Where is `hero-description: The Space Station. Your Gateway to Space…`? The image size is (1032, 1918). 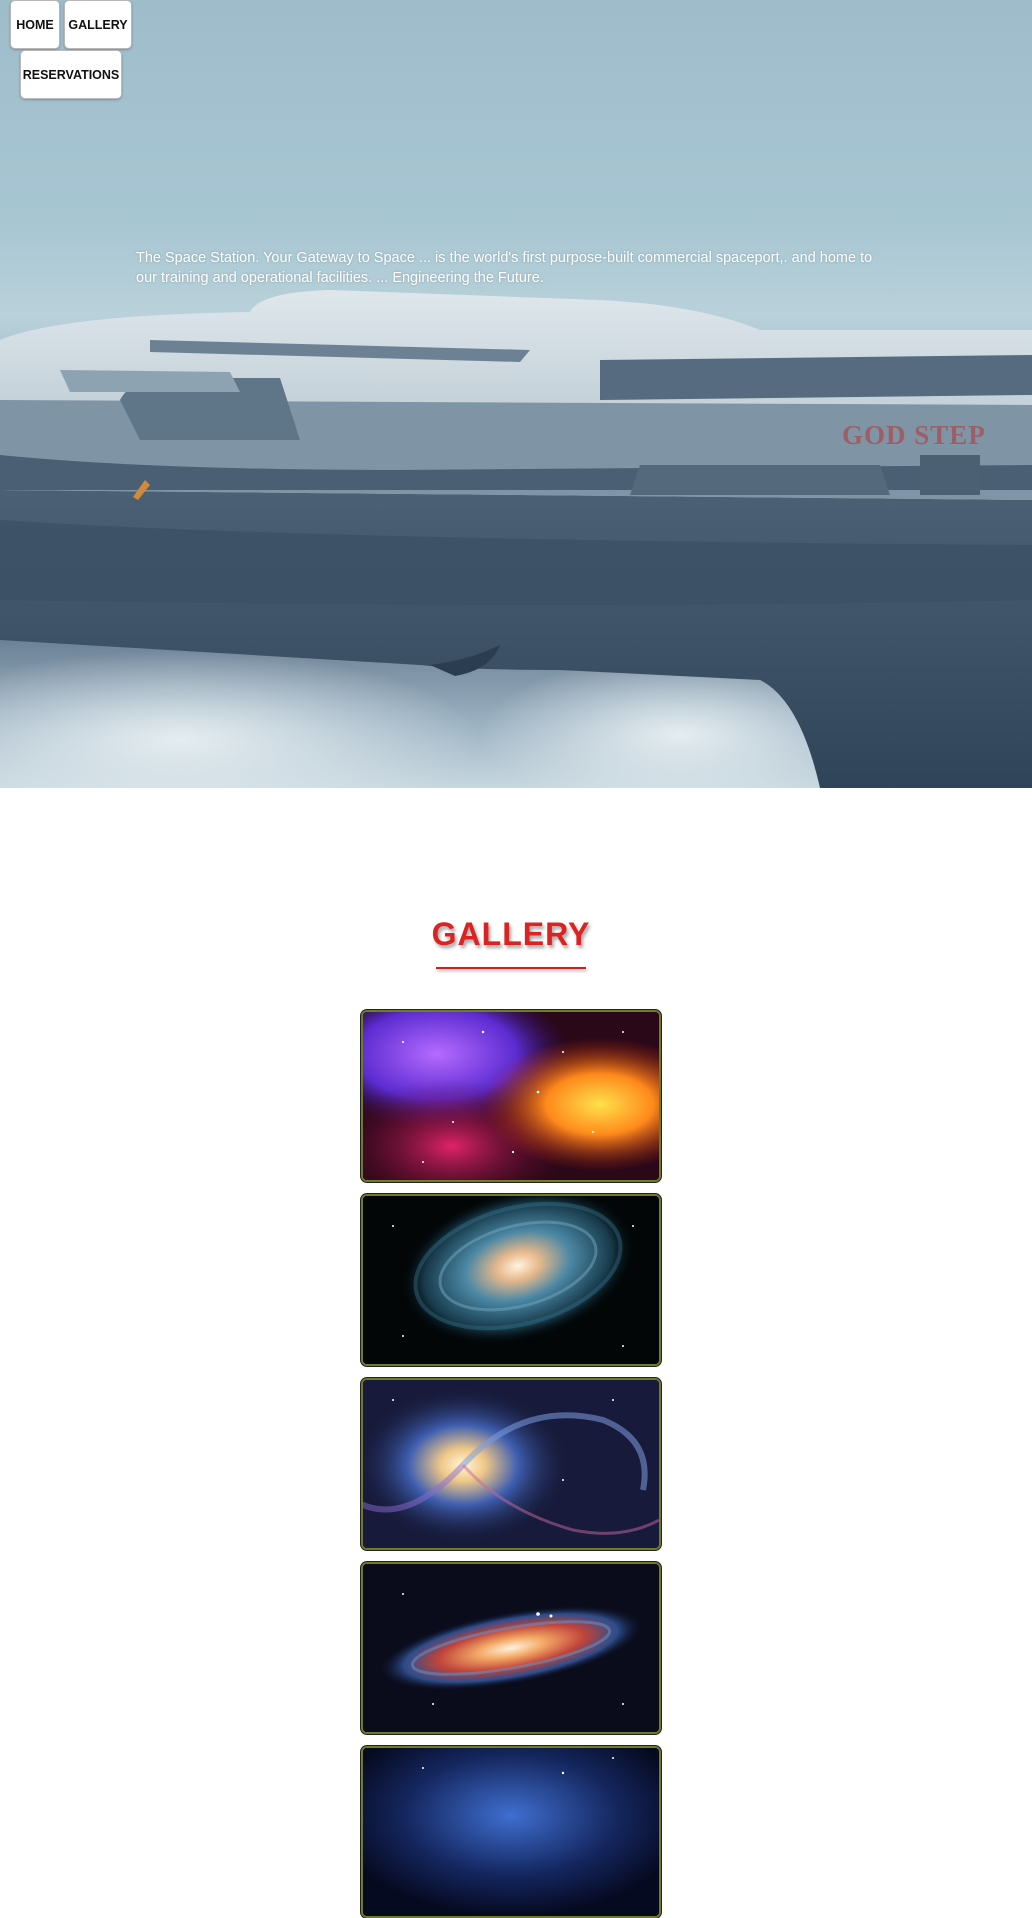 hero-description: The Space Station. Your Gateway to Space… is located at coordinates (504, 268).